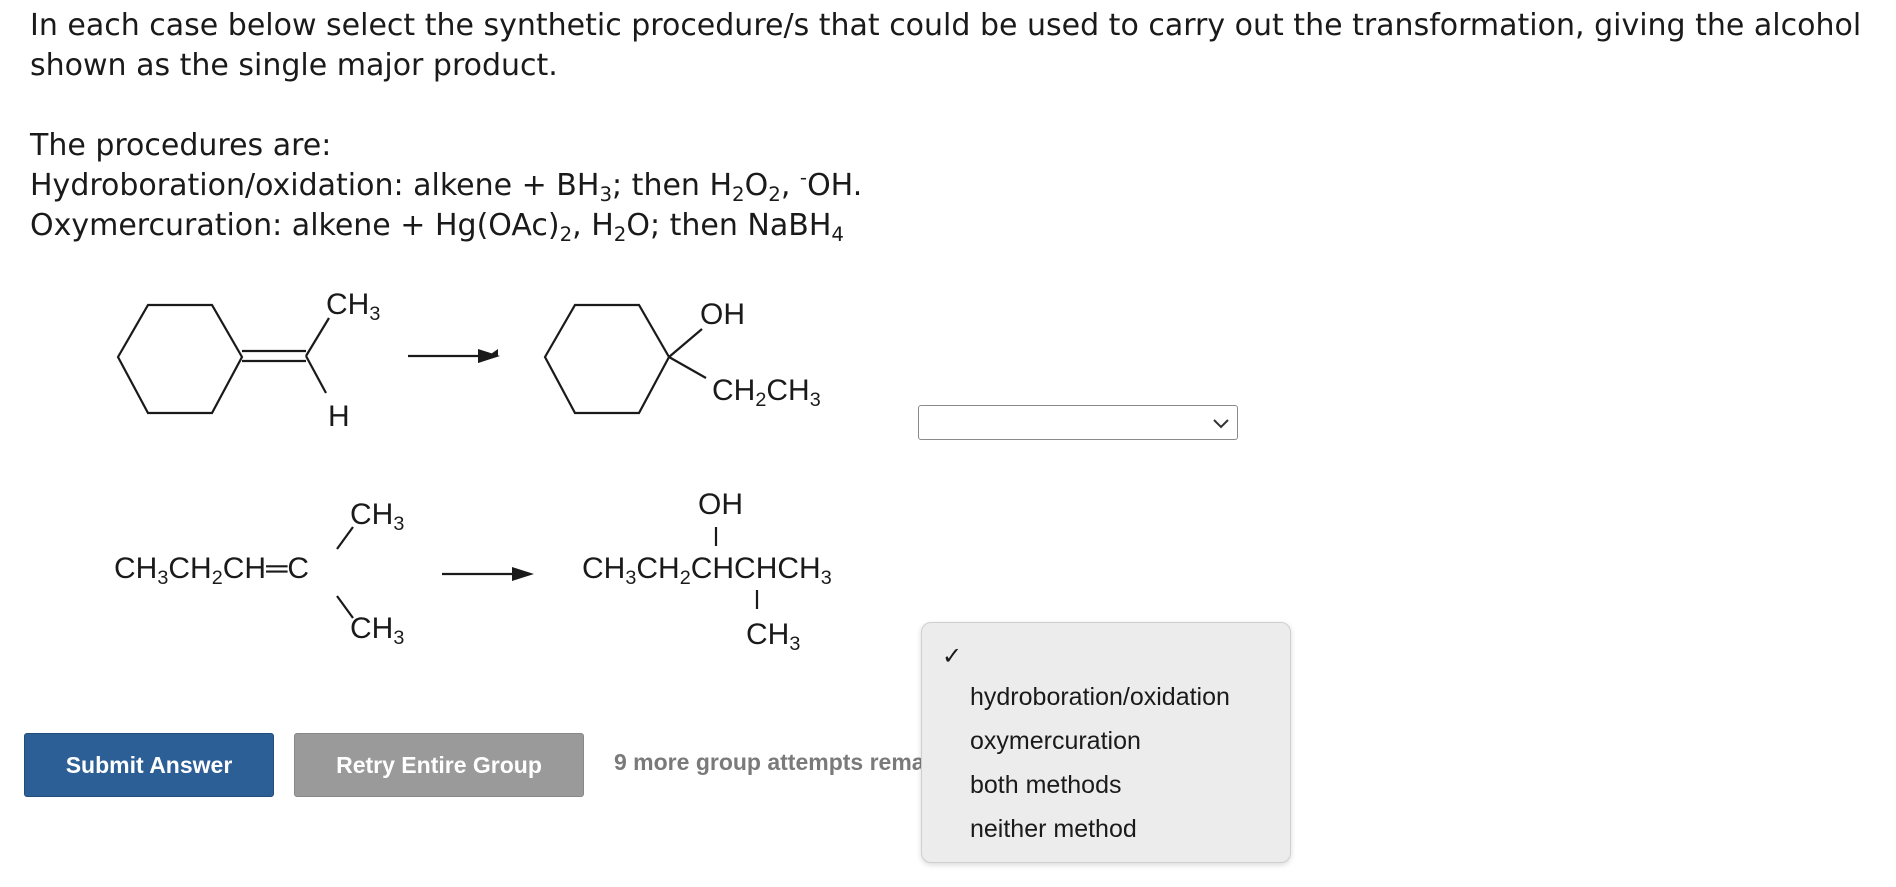 Image resolution: width=1896 pixels, height=887 pixels. Describe the element at coordinates (766, 392) in the screenshot. I see `product-1-ethyl-label: CH2CH3` at that location.